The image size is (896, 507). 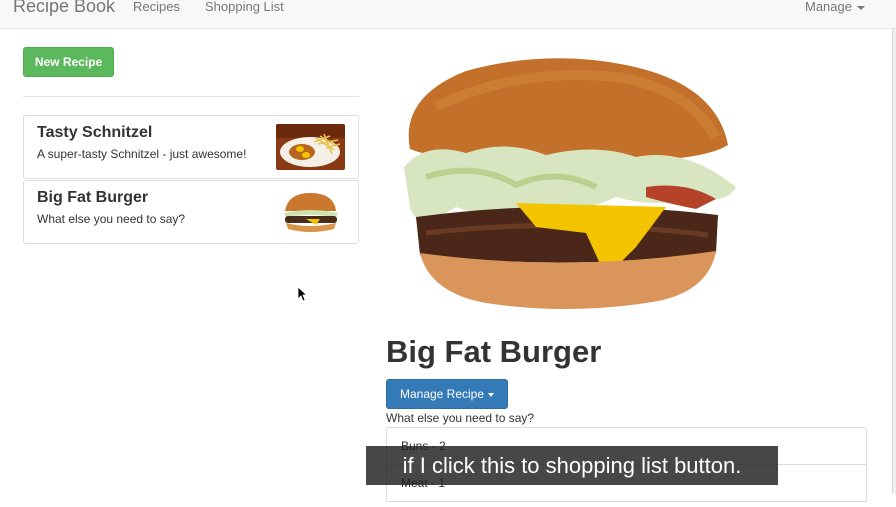 What do you see at coordinates (244, 7) in the screenshot?
I see `nav-shopping-list-link: Shopping List` at bounding box center [244, 7].